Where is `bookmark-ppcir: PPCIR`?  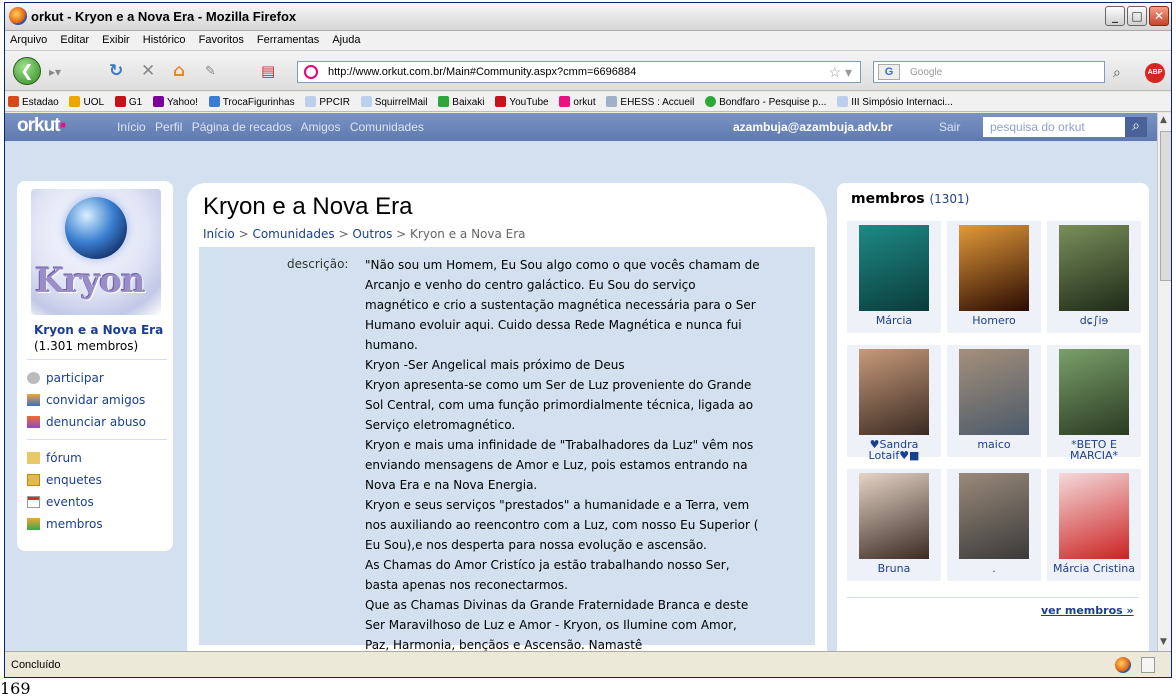 bookmark-ppcir: PPCIR is located at coordinates (328, 100).